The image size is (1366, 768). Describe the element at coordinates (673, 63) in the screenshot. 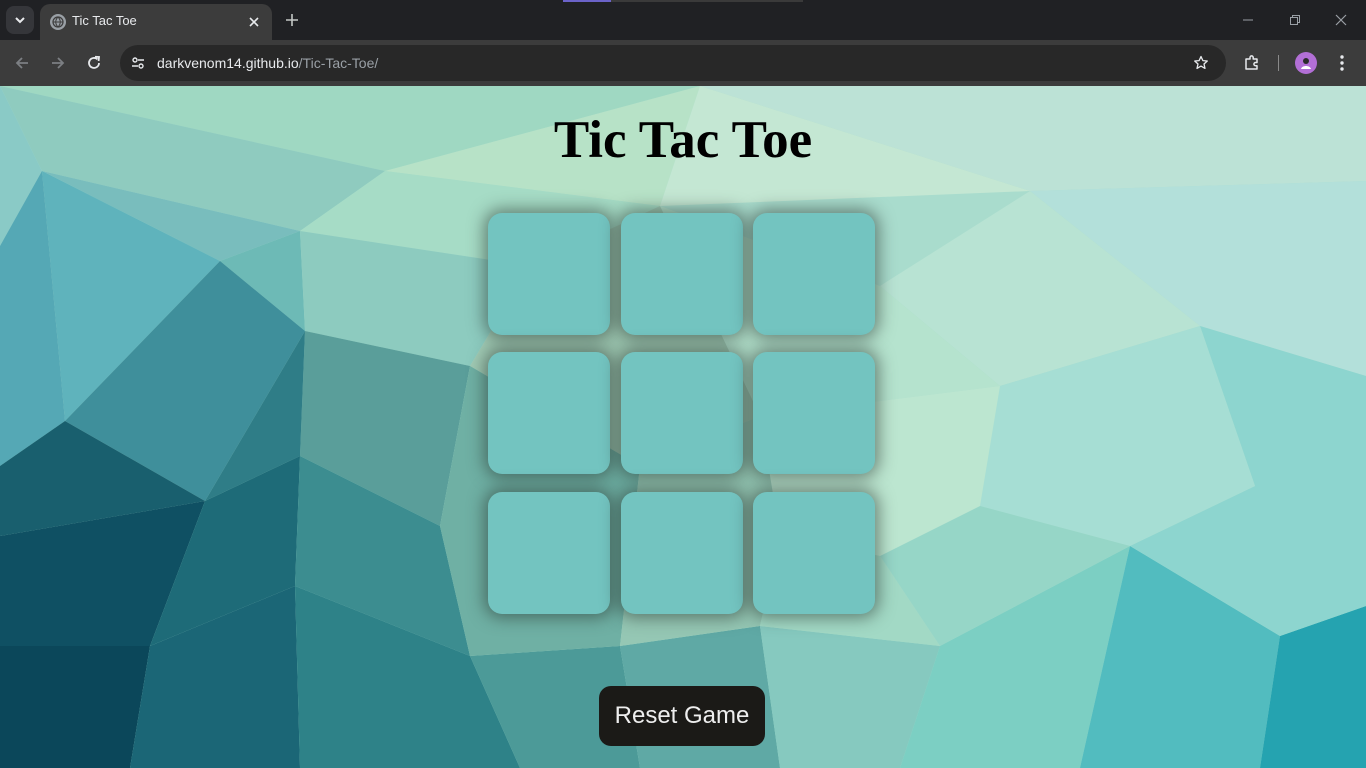

I see `address-bar: darkvenom14.github.io/Tic-Tac-Toe/` at that location.